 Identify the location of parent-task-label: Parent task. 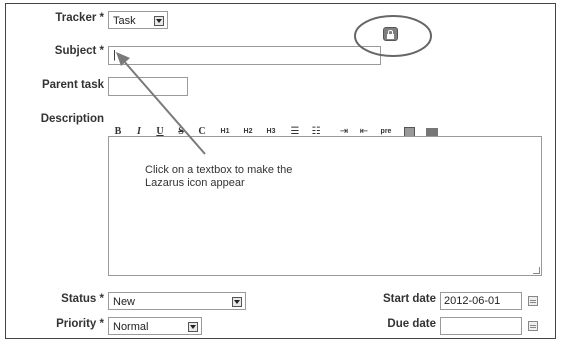
(72, 85).